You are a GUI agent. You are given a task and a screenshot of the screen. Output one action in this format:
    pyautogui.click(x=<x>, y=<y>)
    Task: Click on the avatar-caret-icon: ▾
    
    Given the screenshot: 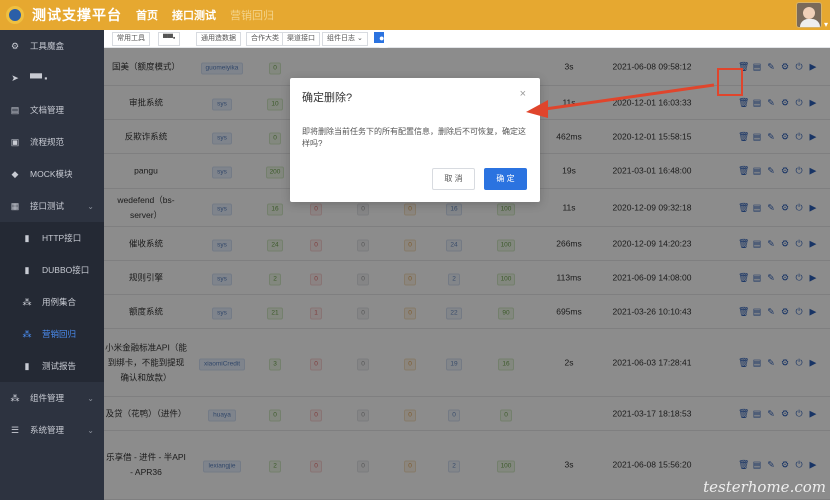 What is the action you would take?
    pyautogui.click(x=826, y=24)
    